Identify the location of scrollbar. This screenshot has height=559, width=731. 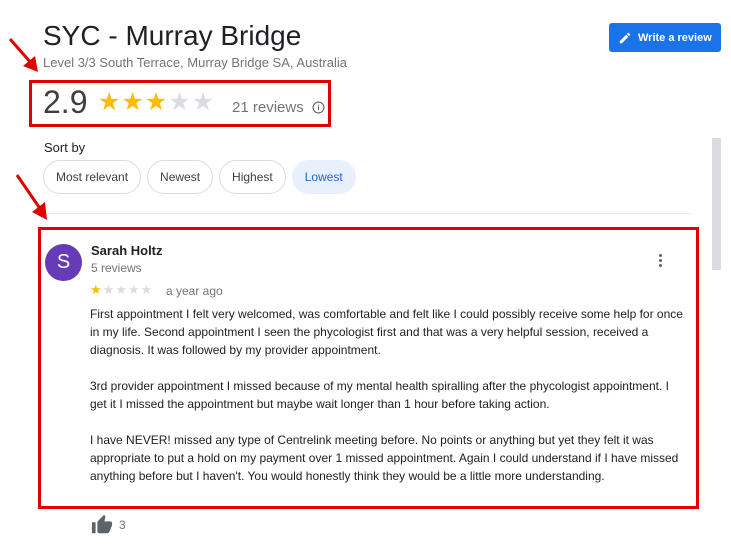
(716, 204).